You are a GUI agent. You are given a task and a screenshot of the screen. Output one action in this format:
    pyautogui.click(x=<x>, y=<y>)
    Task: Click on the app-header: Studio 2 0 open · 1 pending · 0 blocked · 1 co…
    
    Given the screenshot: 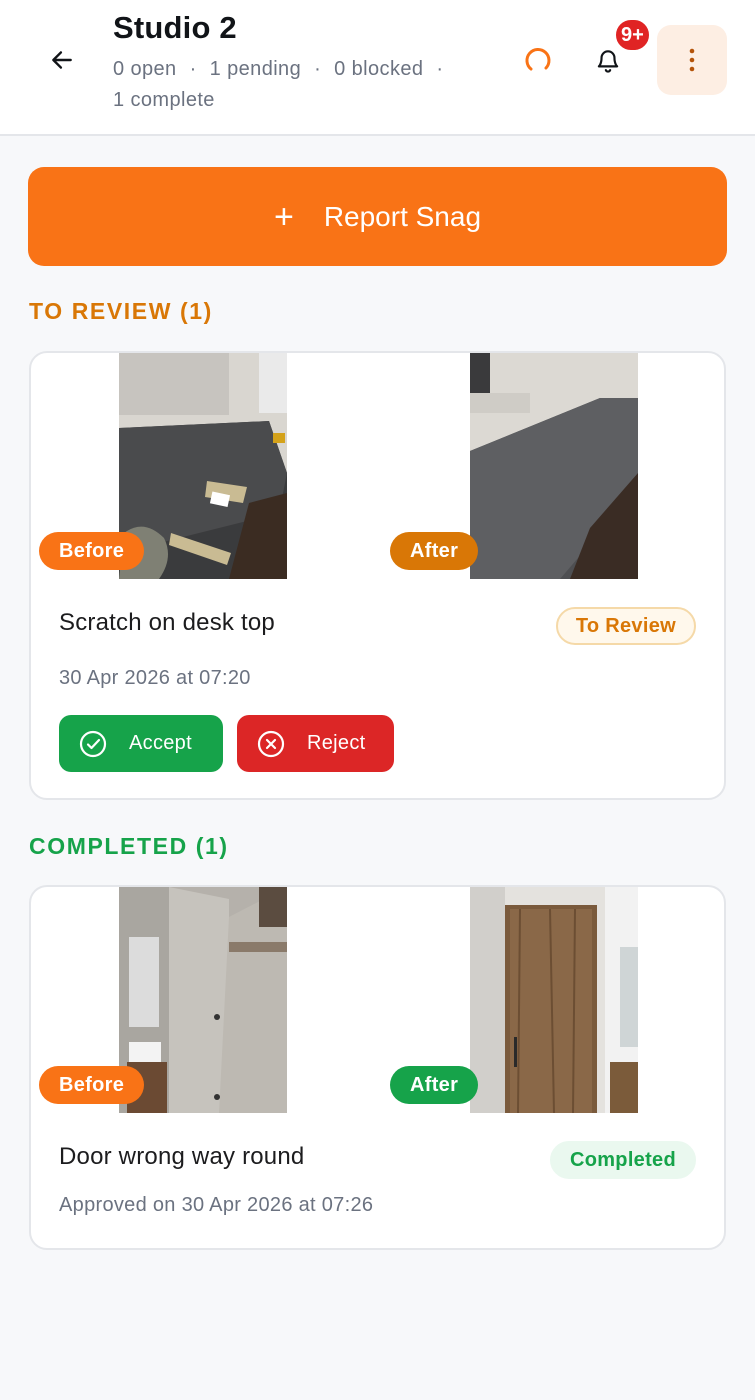 What is the action you would take?
    pyautogui.click(x=377, y=68)
    